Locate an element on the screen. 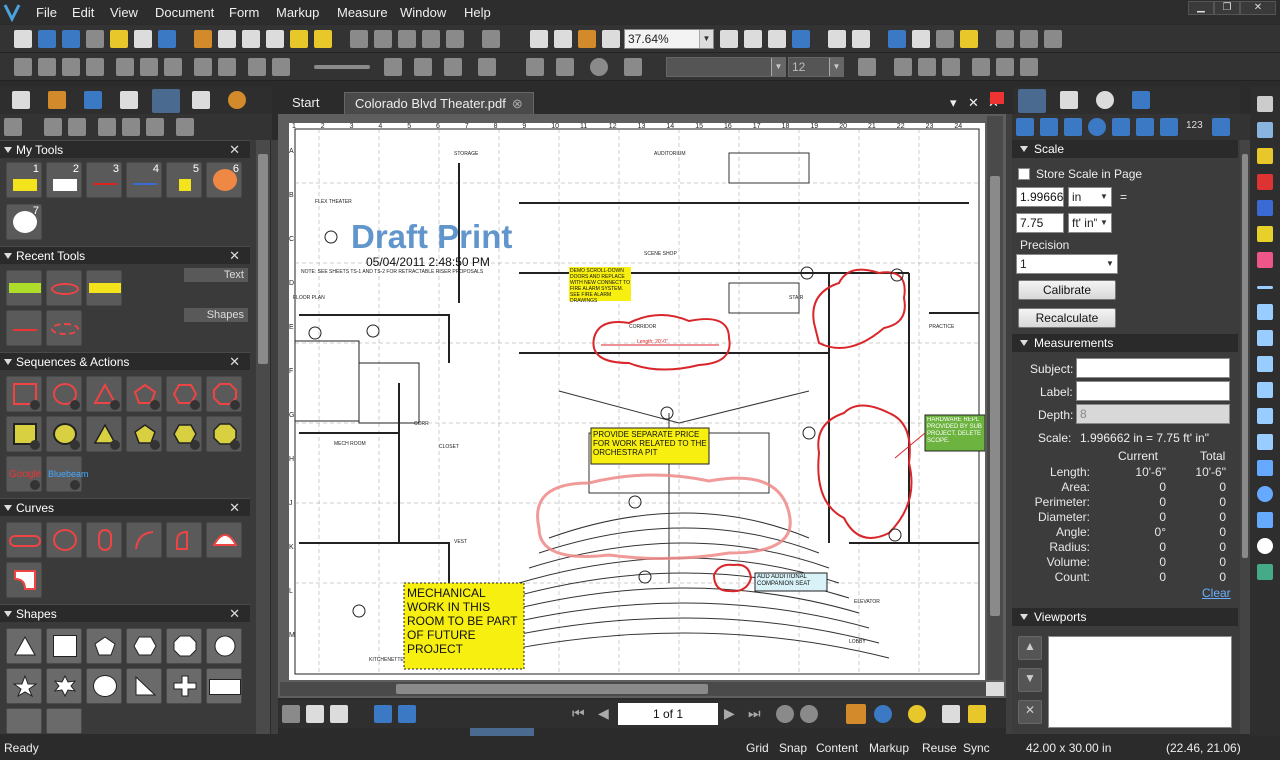 The image size is (1280, 760). eraser-tool-icon is located at coordinates (1265, 260).